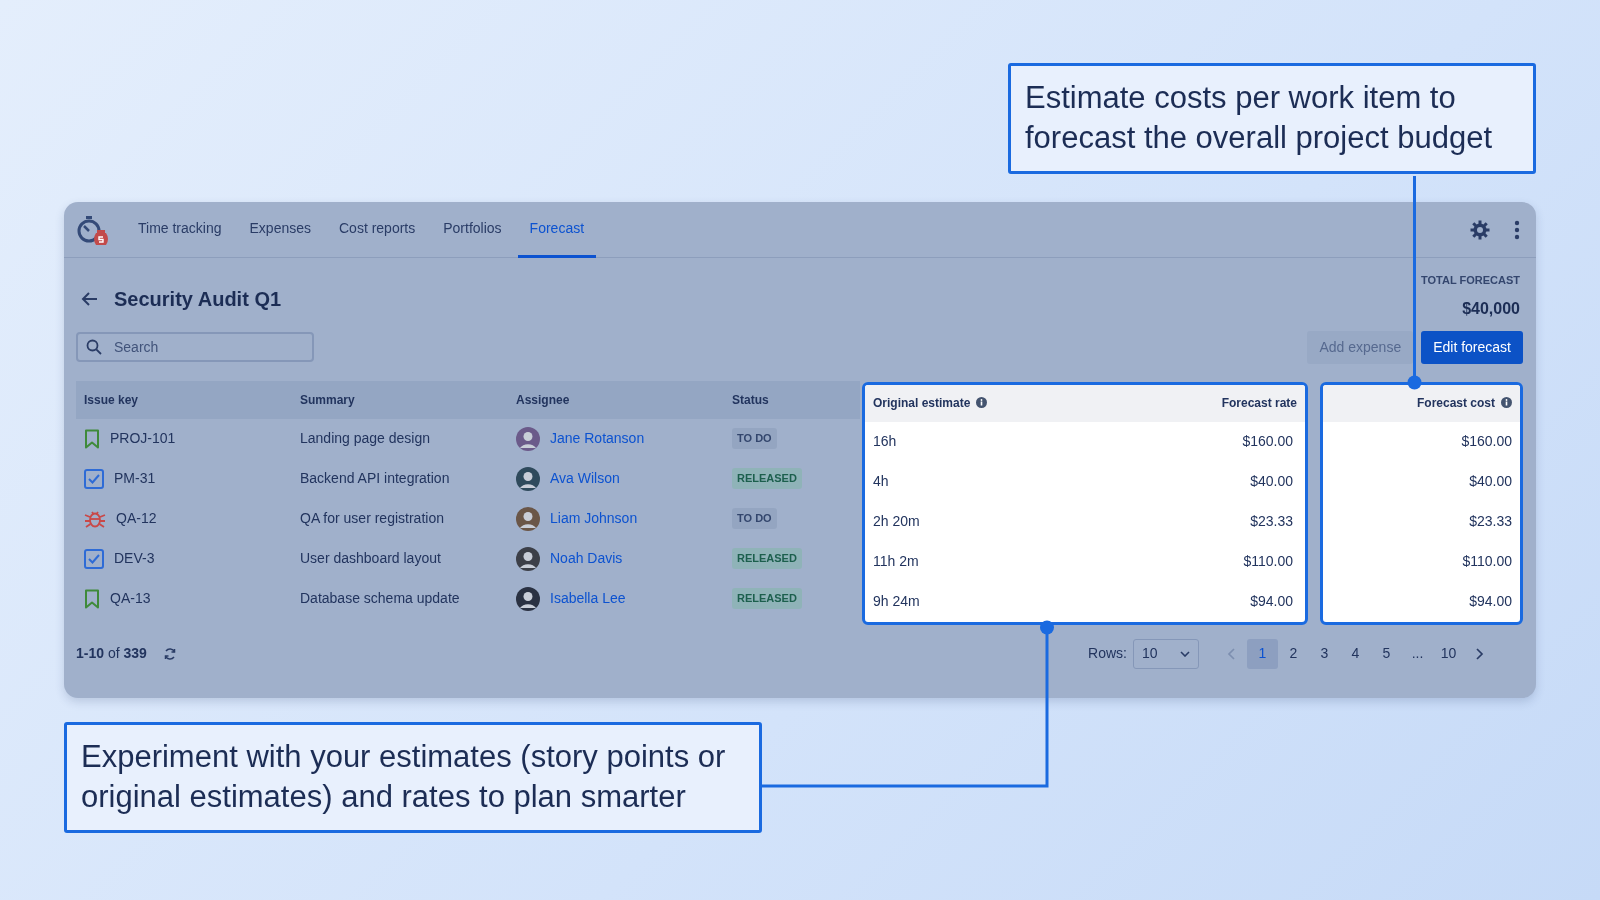 Image resolution: width=1600 pixels, height=900 pixels. What do you see at coordinates (1448, 653) in the screenshot?
I see `page-button: 10` at bounding box center [1448, 653].